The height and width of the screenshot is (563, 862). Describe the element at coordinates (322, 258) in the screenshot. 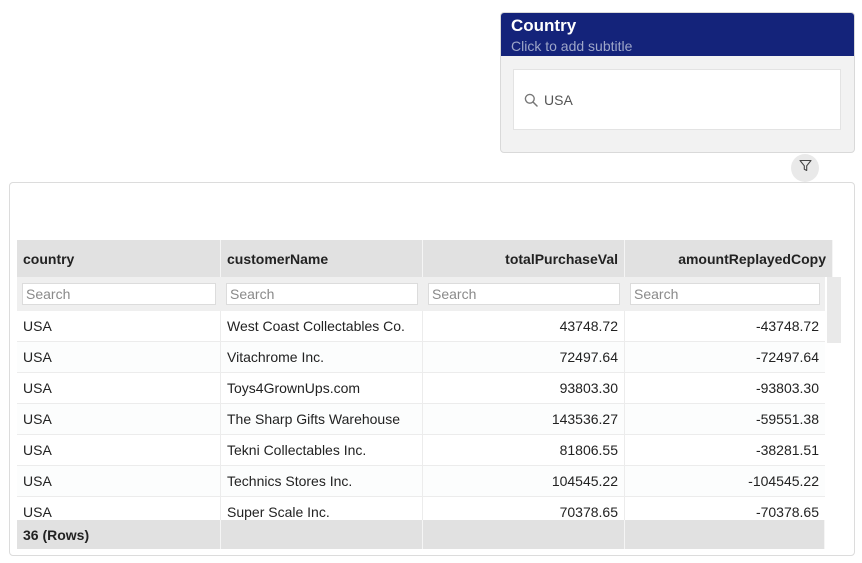

I see `column-header-customer-name: customerName` at that location.